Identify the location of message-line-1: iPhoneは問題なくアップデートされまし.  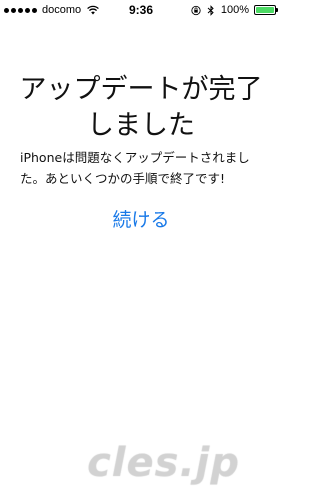
(135, 157).